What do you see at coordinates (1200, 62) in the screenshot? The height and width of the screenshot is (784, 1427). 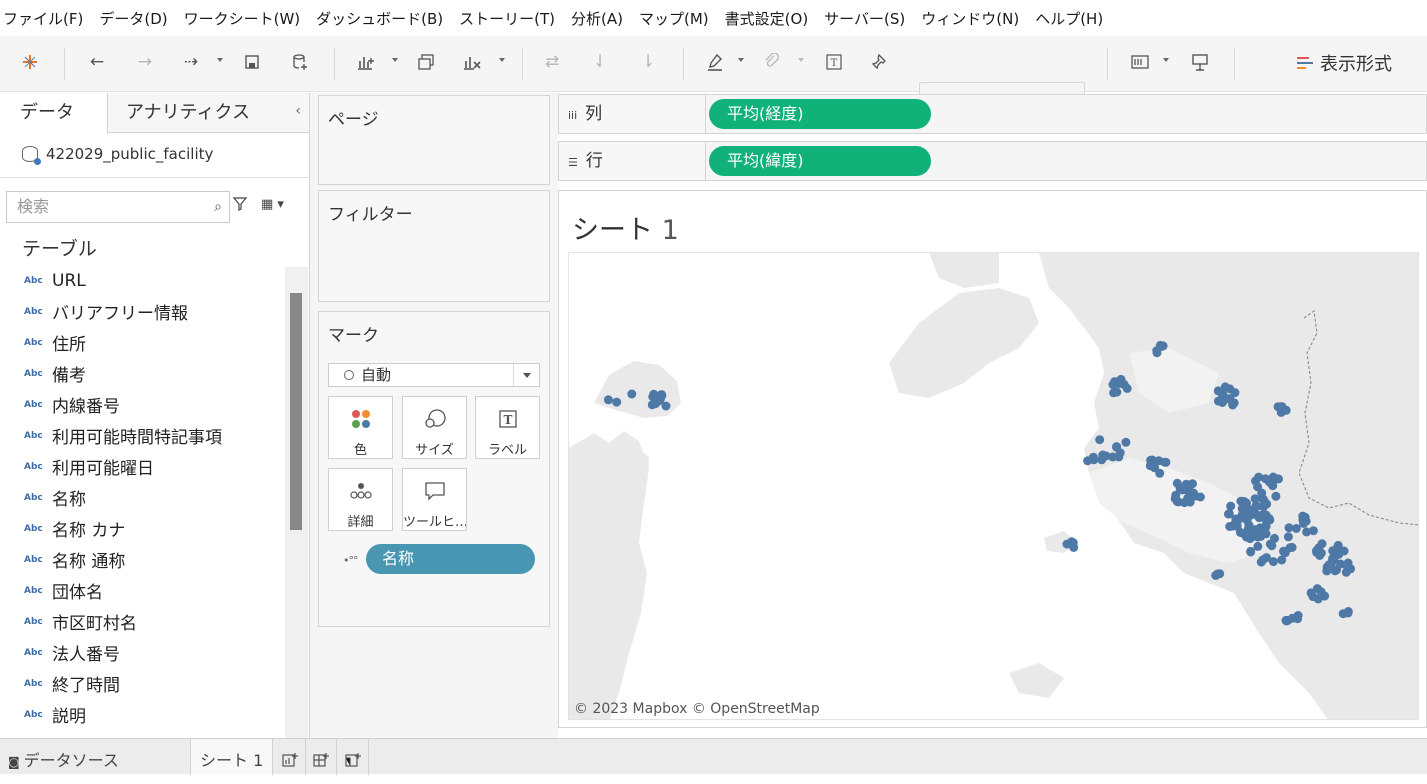 I see `presentation-icon` at bounding box center [1200, 62].